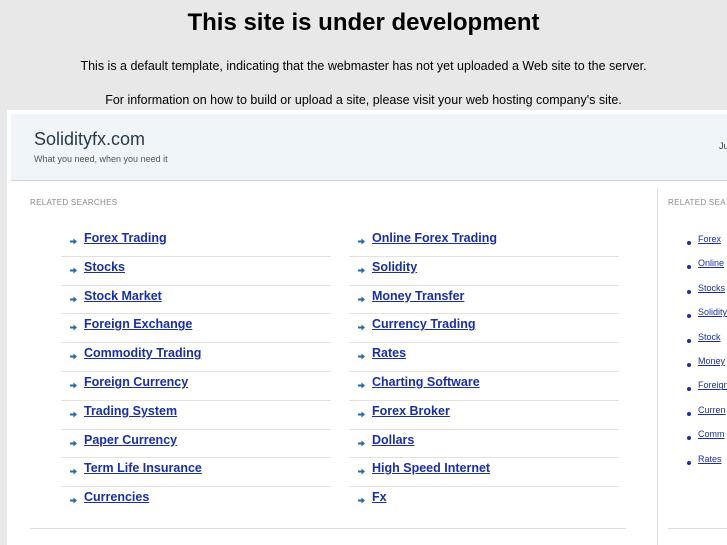 This screenshot has width=727, height=545. What do you see at coordinates (393, 440) in the screenshot?
I see `related-search-link: Dollars` at bounding box center [393, 440].